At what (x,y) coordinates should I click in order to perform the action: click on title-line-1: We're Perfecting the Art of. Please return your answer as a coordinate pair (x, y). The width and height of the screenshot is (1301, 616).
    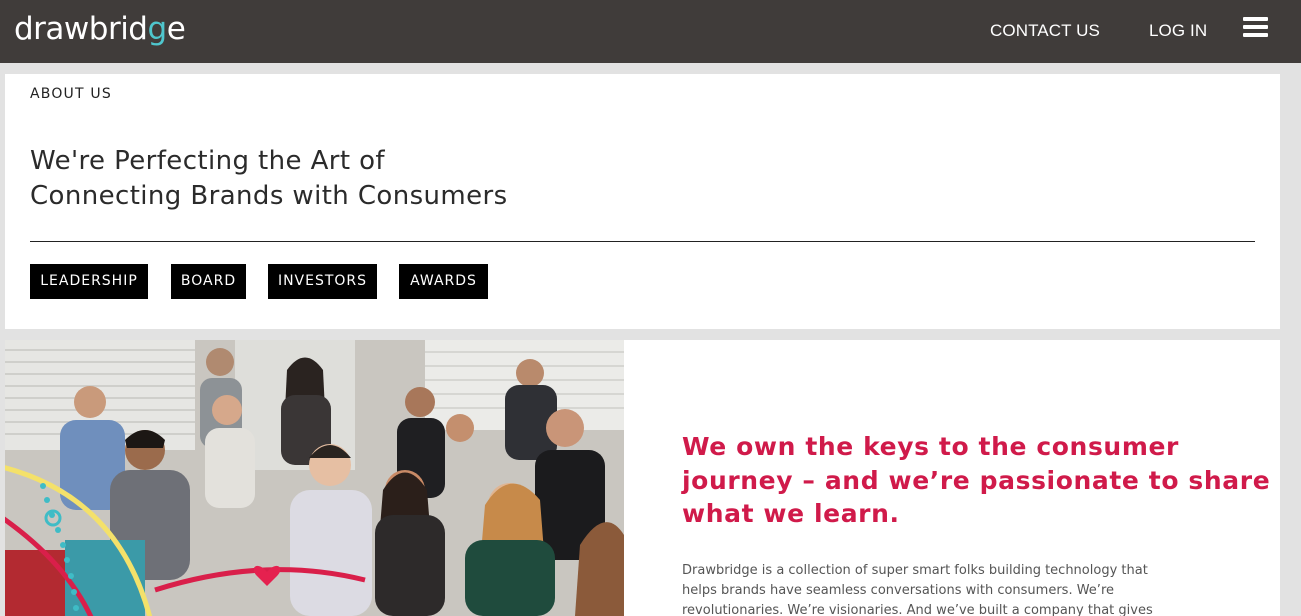
    Looking at the image, I should click on (207, 161).